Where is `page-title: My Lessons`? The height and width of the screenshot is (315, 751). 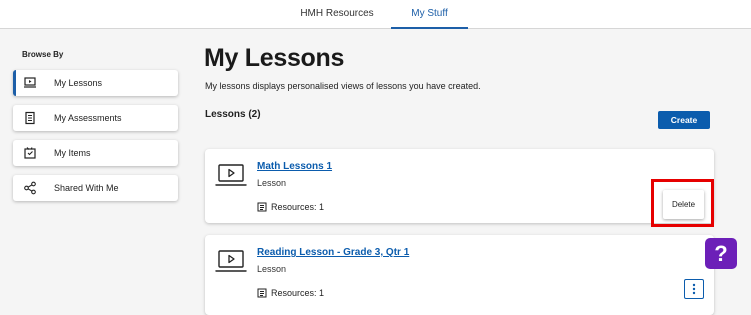
page-title: My Lessons is located at coordinates (274, 58).